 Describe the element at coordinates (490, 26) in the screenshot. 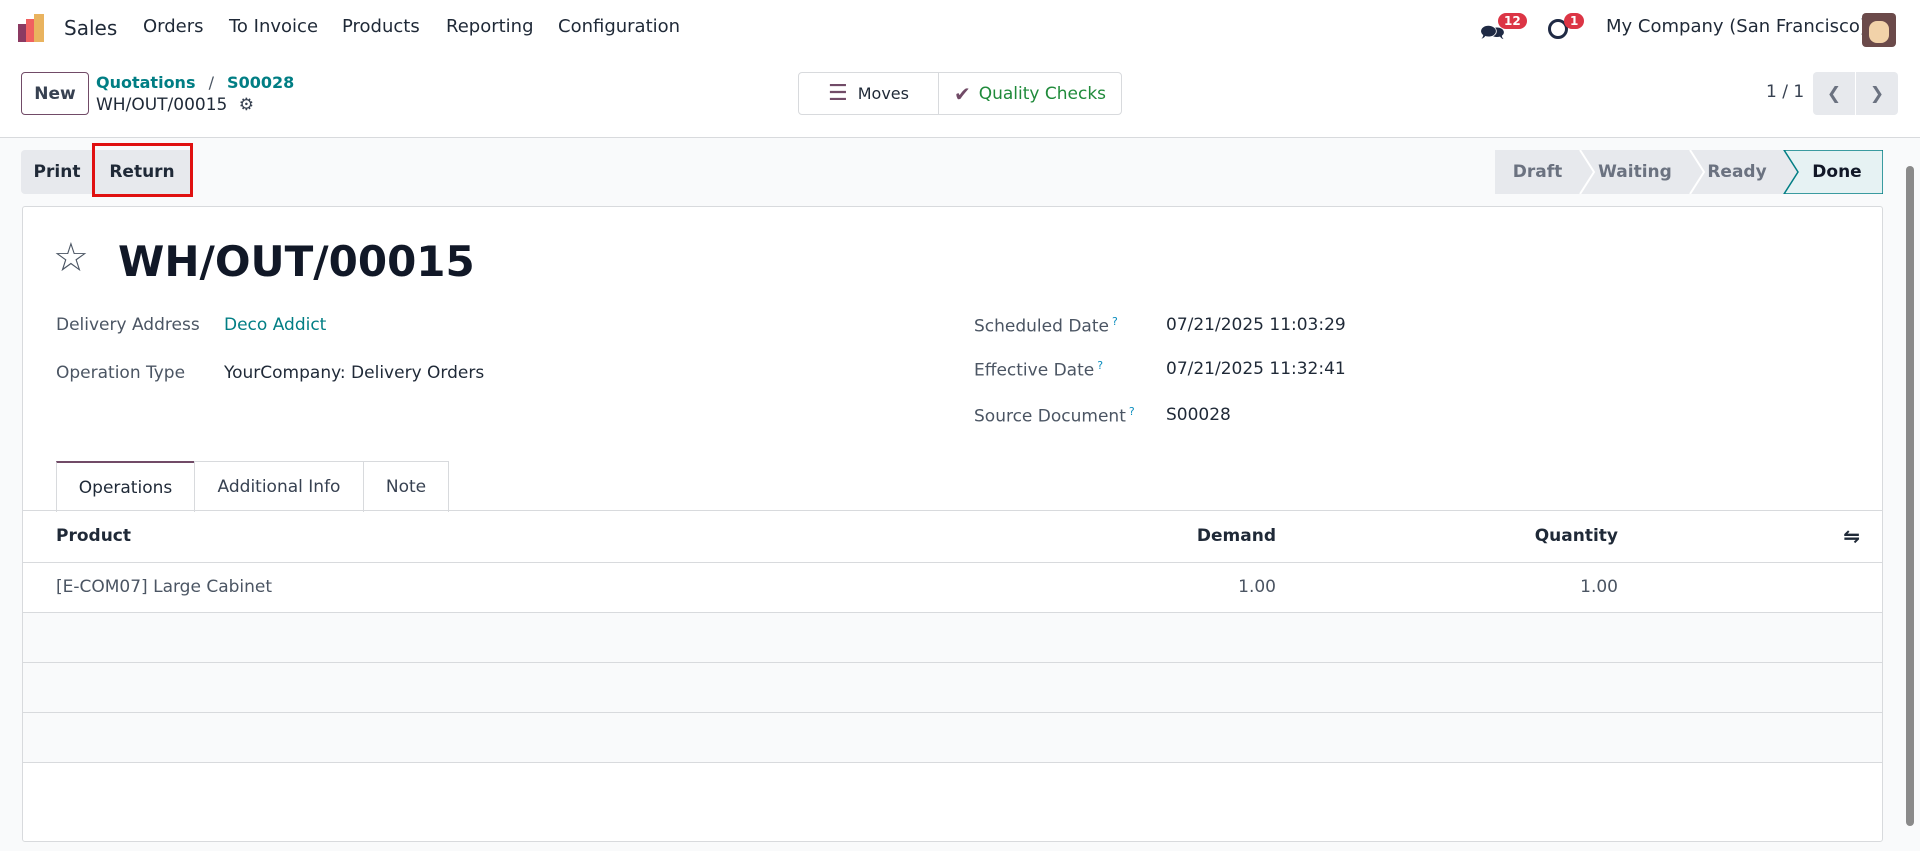

I see `menu-reporting: Reporting` at that location.